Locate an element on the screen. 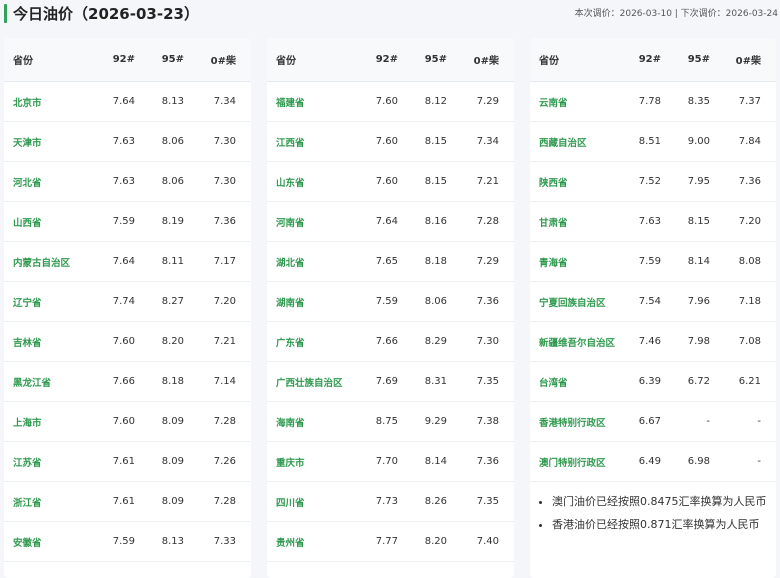 The height and width of the screenshot is (578, 780). price-92-cell: 7.54 is located at coordinates (650, 301).